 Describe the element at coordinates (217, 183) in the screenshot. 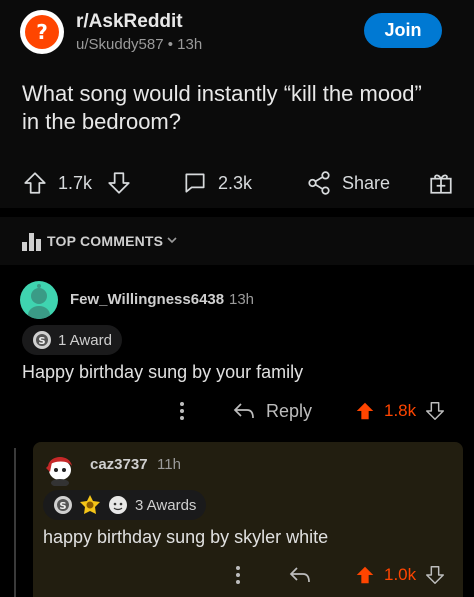

I see `comments-button: 2.3k` at that location.